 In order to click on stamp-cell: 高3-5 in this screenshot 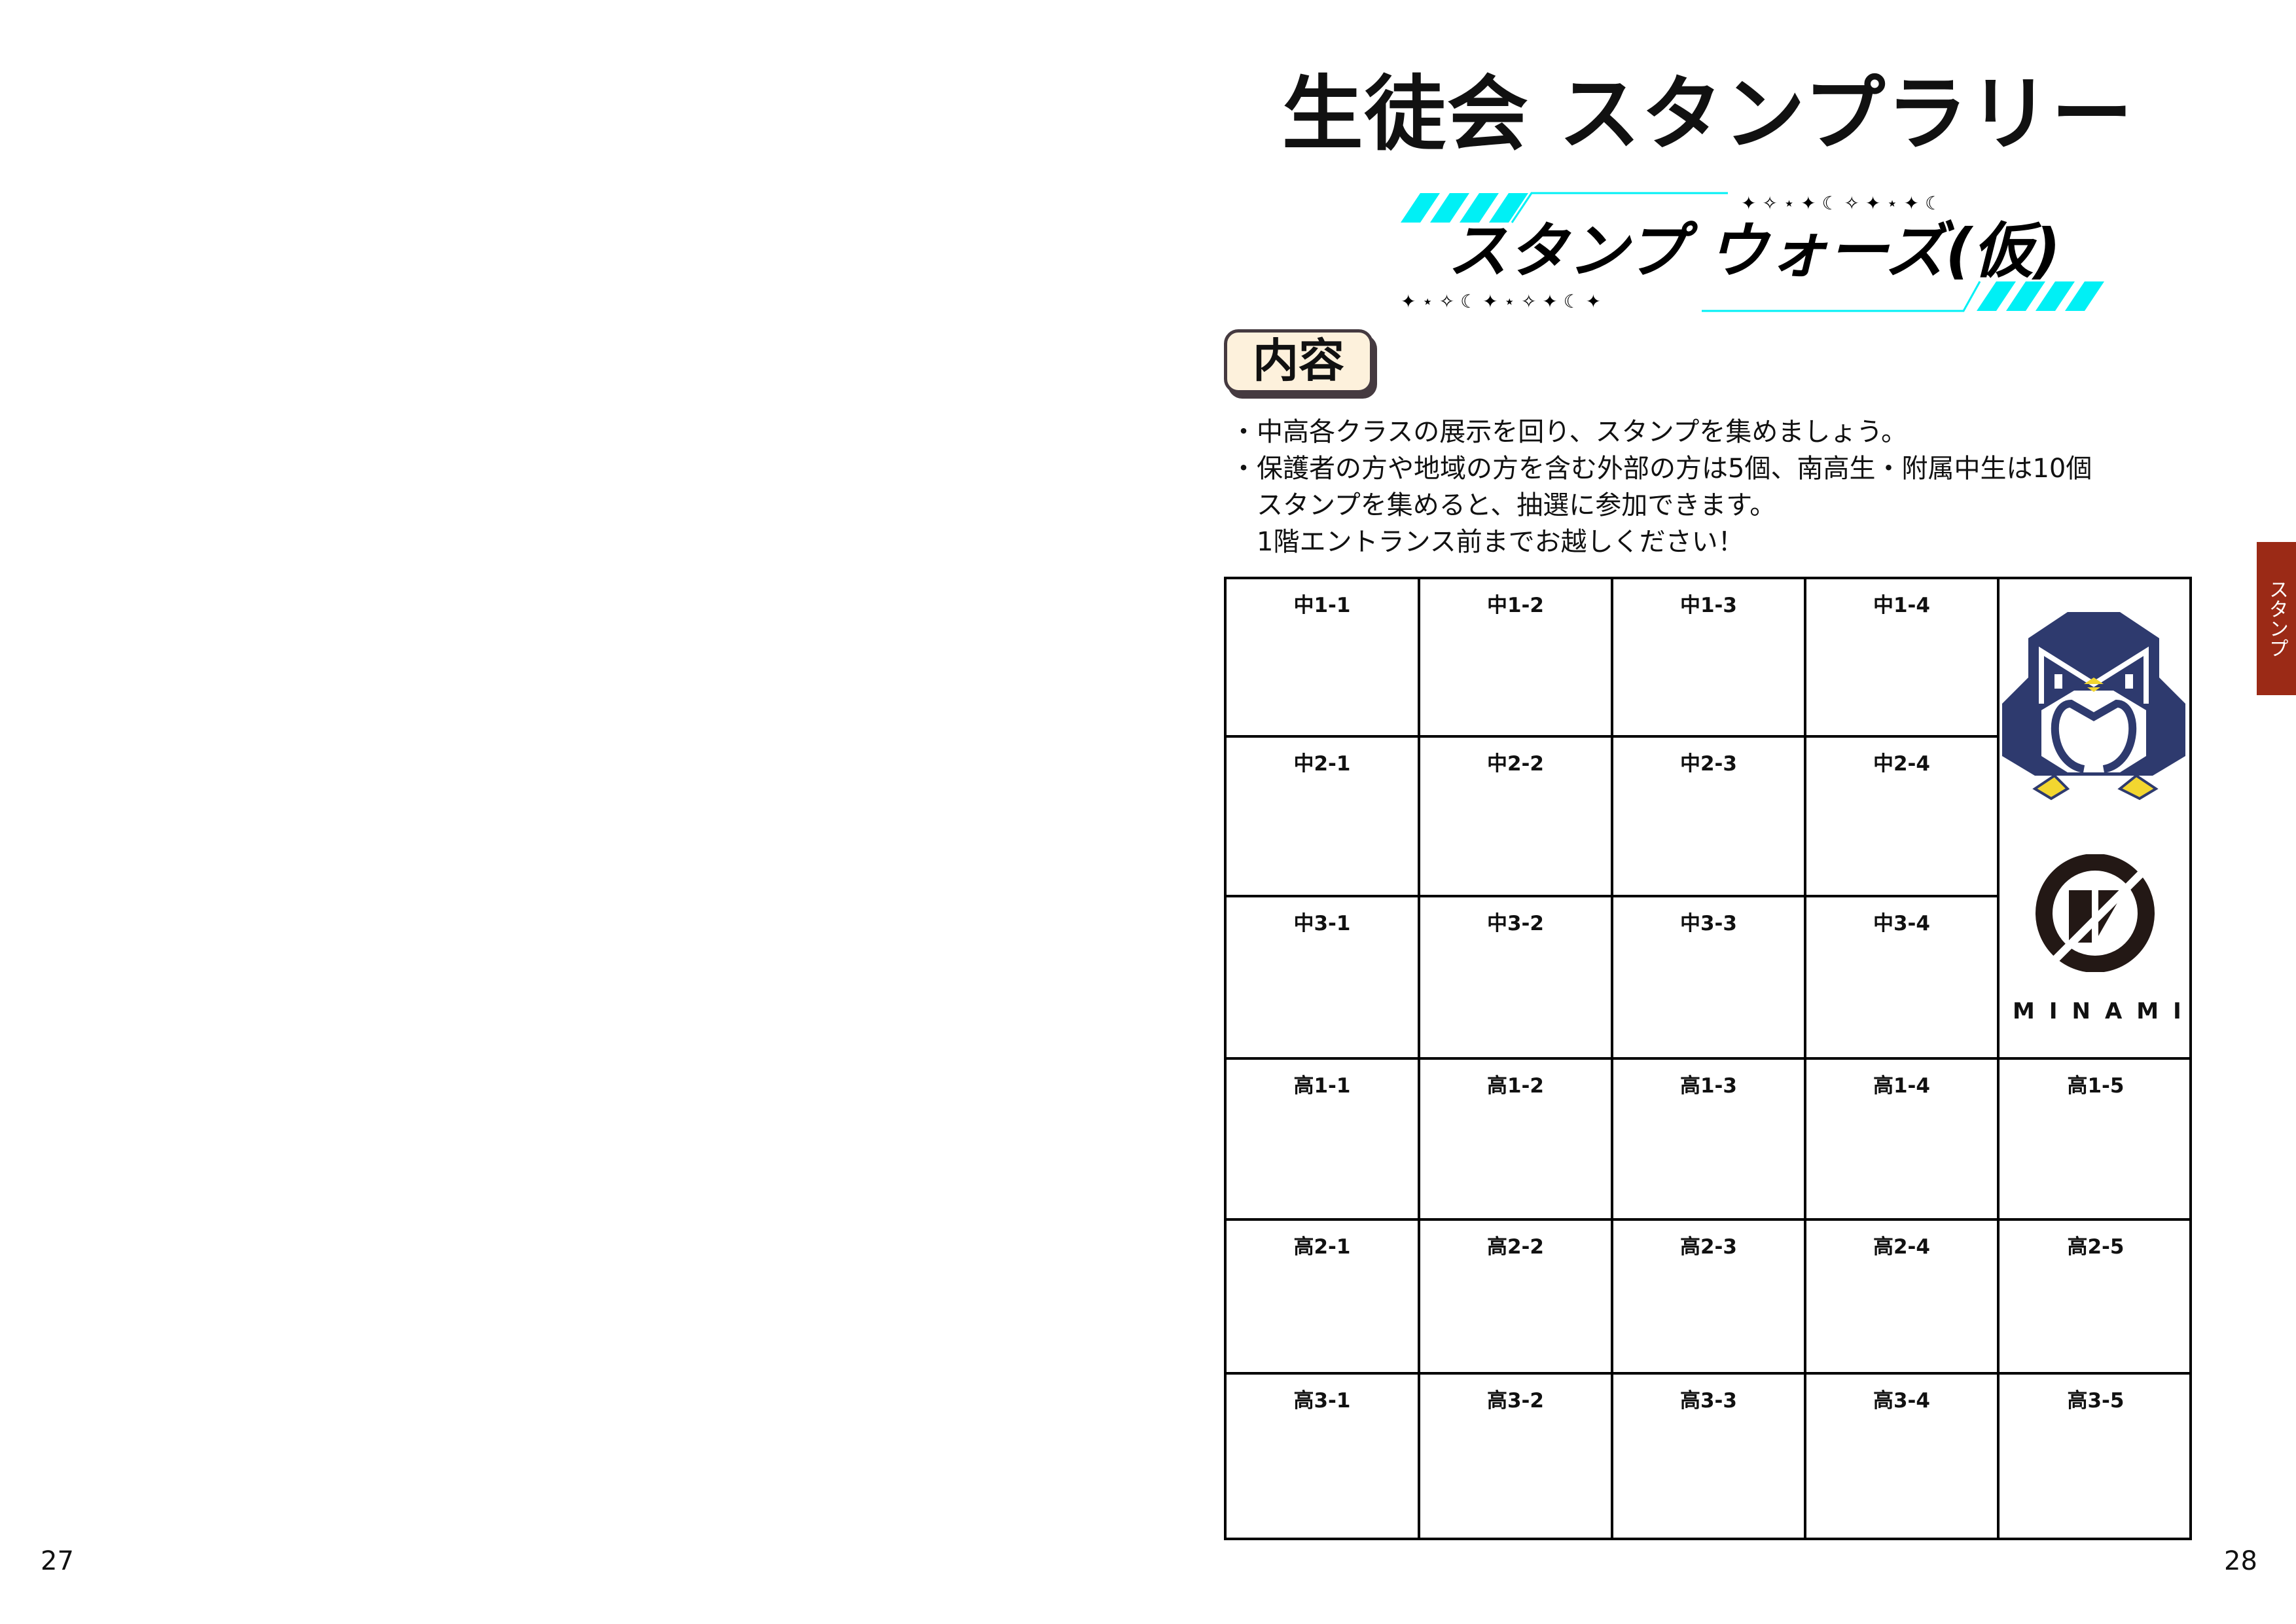, I will do `click(2096, 1401)`.